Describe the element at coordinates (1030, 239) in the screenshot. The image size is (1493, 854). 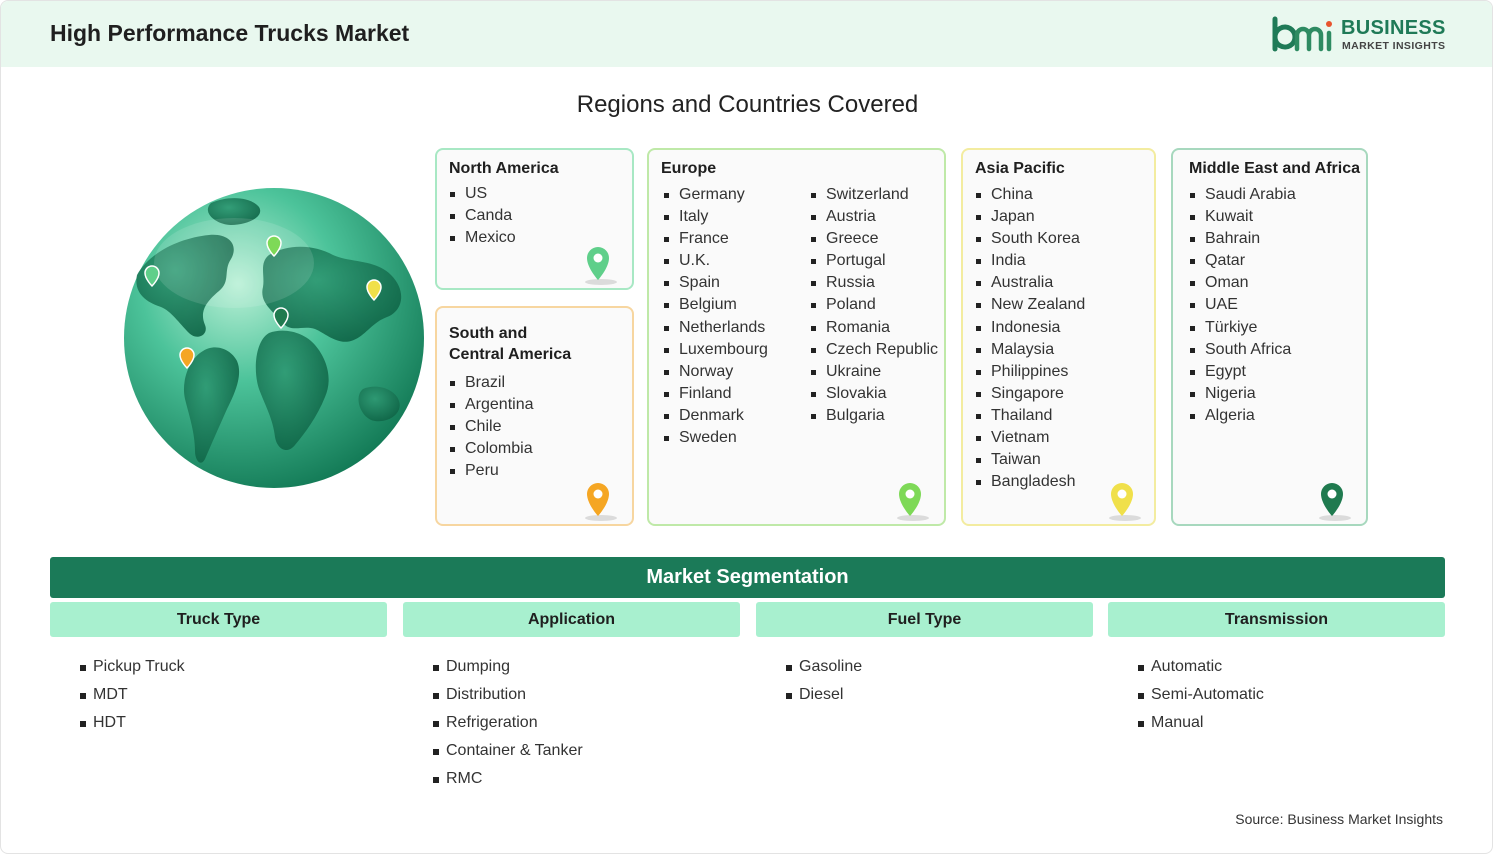
I see `list-item: South Korea` at that location.